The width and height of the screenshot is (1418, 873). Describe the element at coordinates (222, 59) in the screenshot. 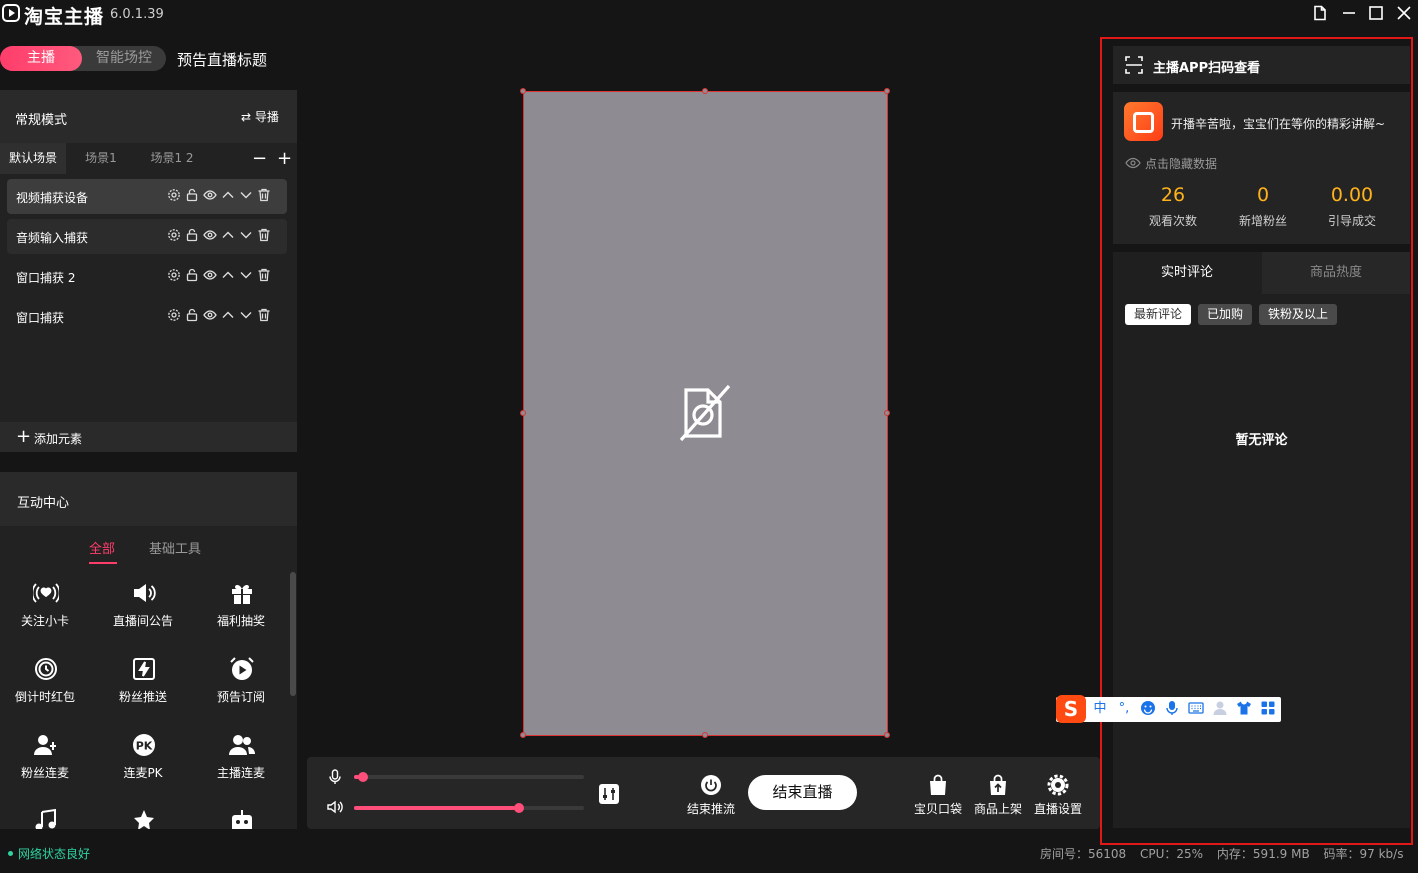

I see `preview-title: 预告直播标题` at that location.